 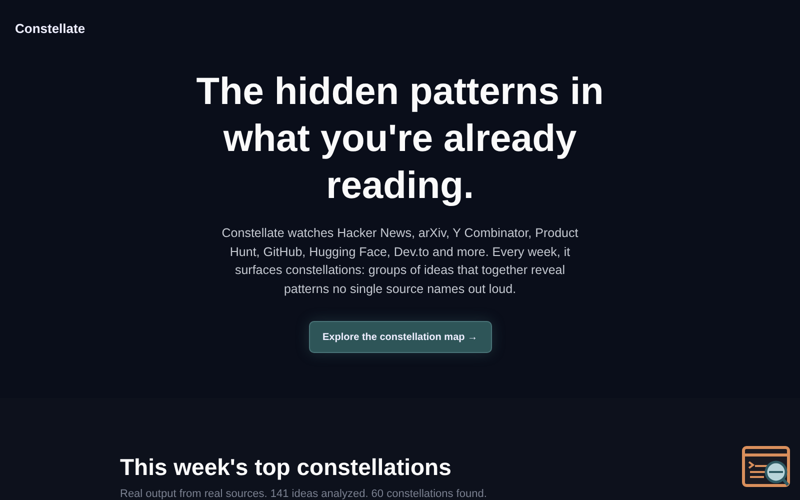 What do you see at coordinates (400, 140) in the screenshot?
I see `hero-title: The hidden patterns in what you're already reading.` at bounding box center [400, 140].